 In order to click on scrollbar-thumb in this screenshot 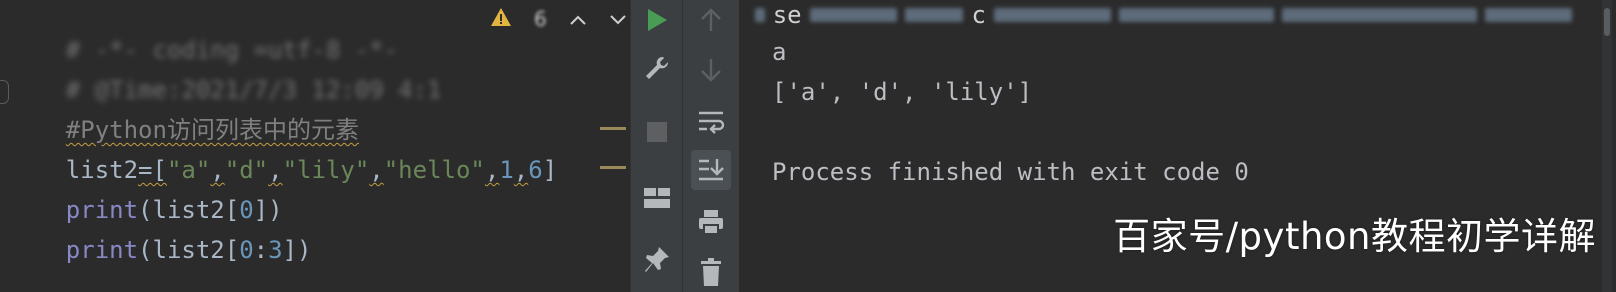, I will do `click(1607, 22)`.